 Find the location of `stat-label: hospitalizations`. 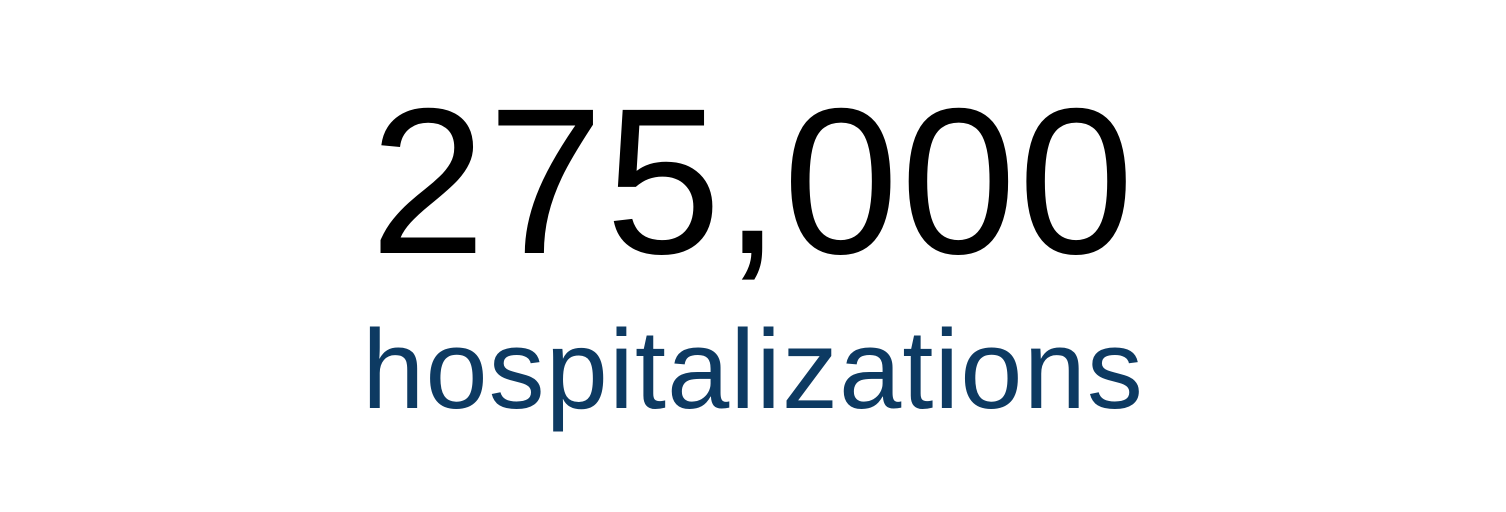

stat-label: hospitalizations is located at coordinates (753, 369).